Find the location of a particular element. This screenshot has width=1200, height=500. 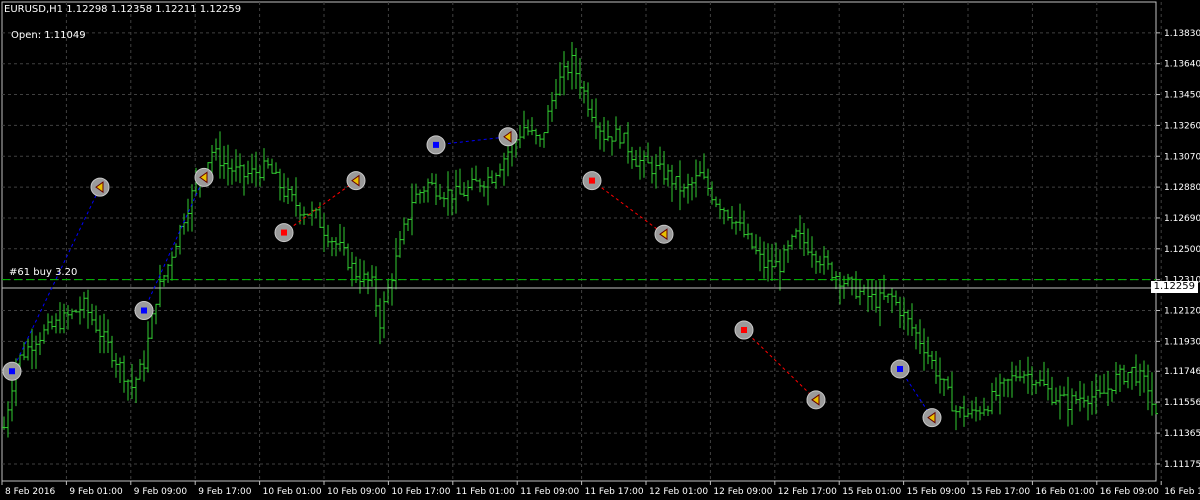

x-tick-label: 12 Feb 17:00 is located at coordinates (807, 492).